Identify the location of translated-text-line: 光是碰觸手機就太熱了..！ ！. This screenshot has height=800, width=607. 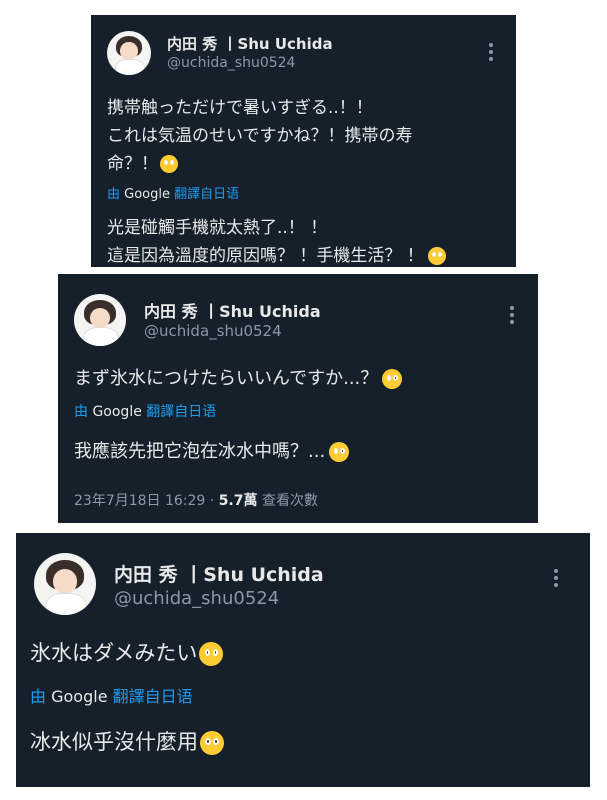
(217, 228).